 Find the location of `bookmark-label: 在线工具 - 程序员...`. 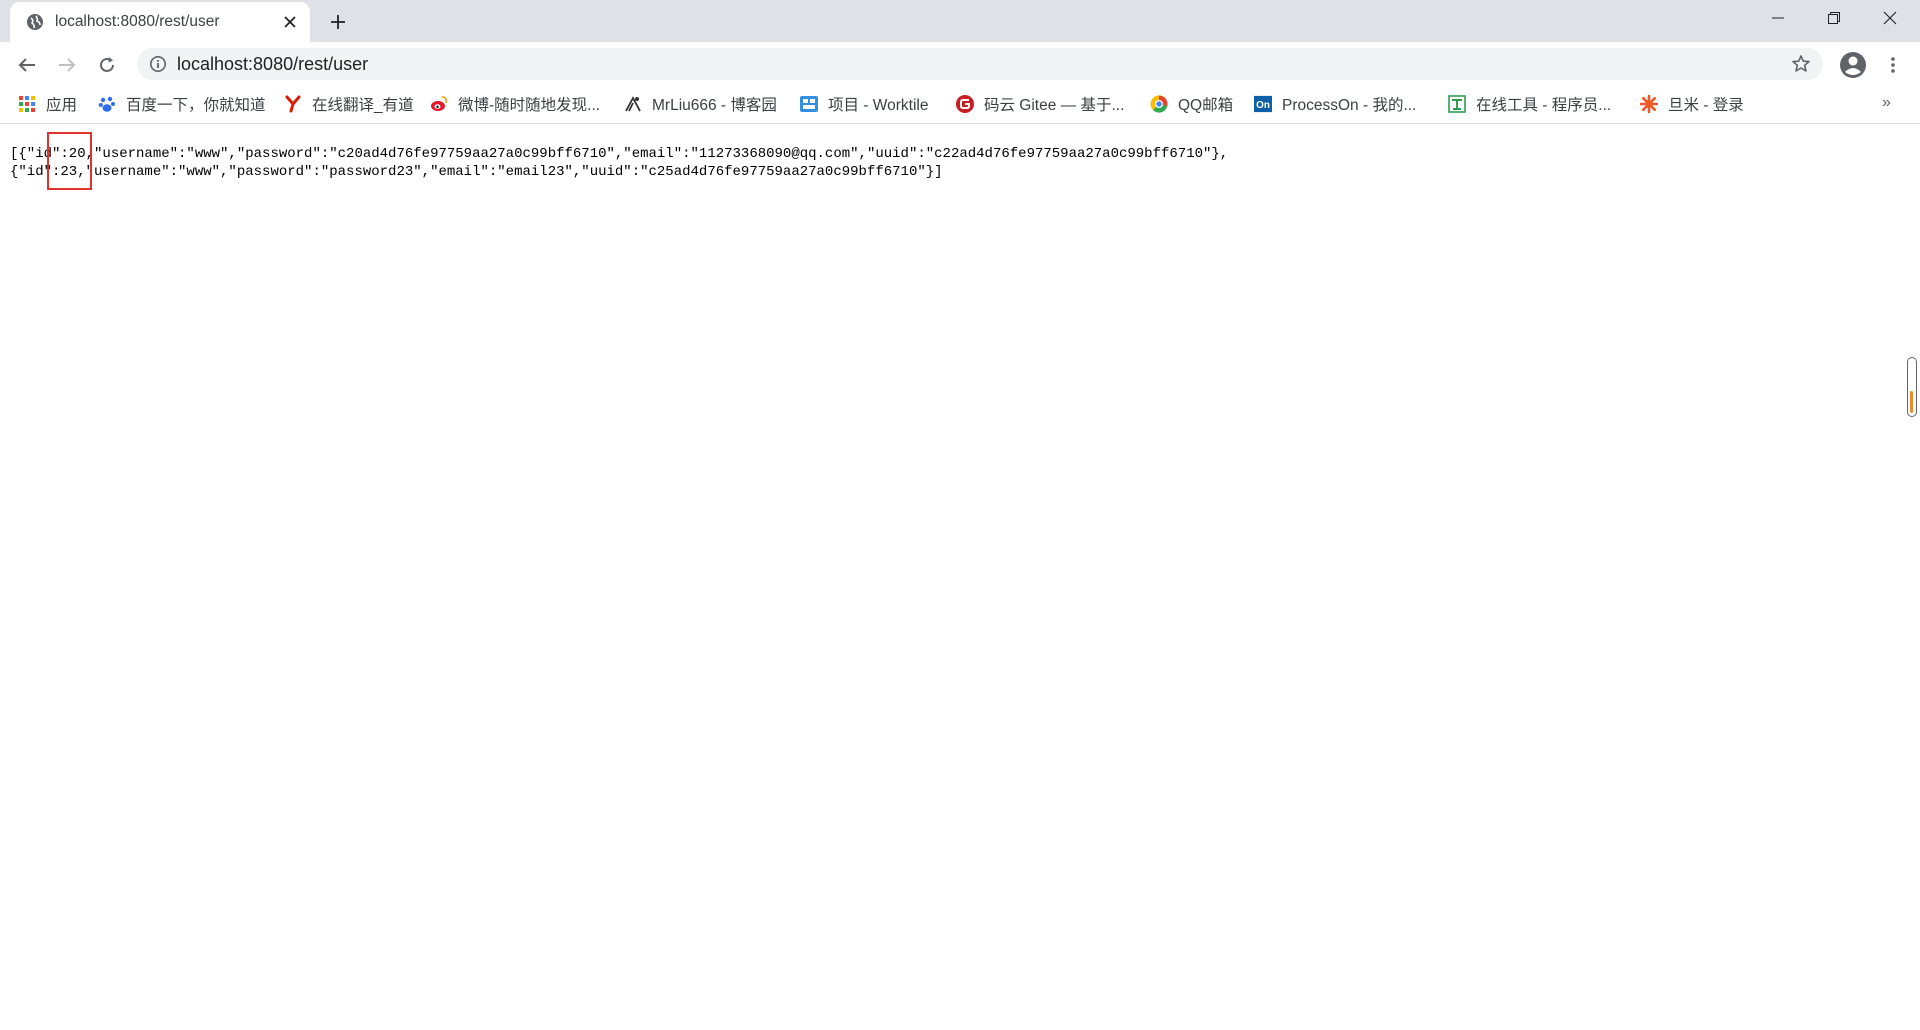

bookmark-label: 在线工具 - 程序员... is located at coordinates (1544, 105).